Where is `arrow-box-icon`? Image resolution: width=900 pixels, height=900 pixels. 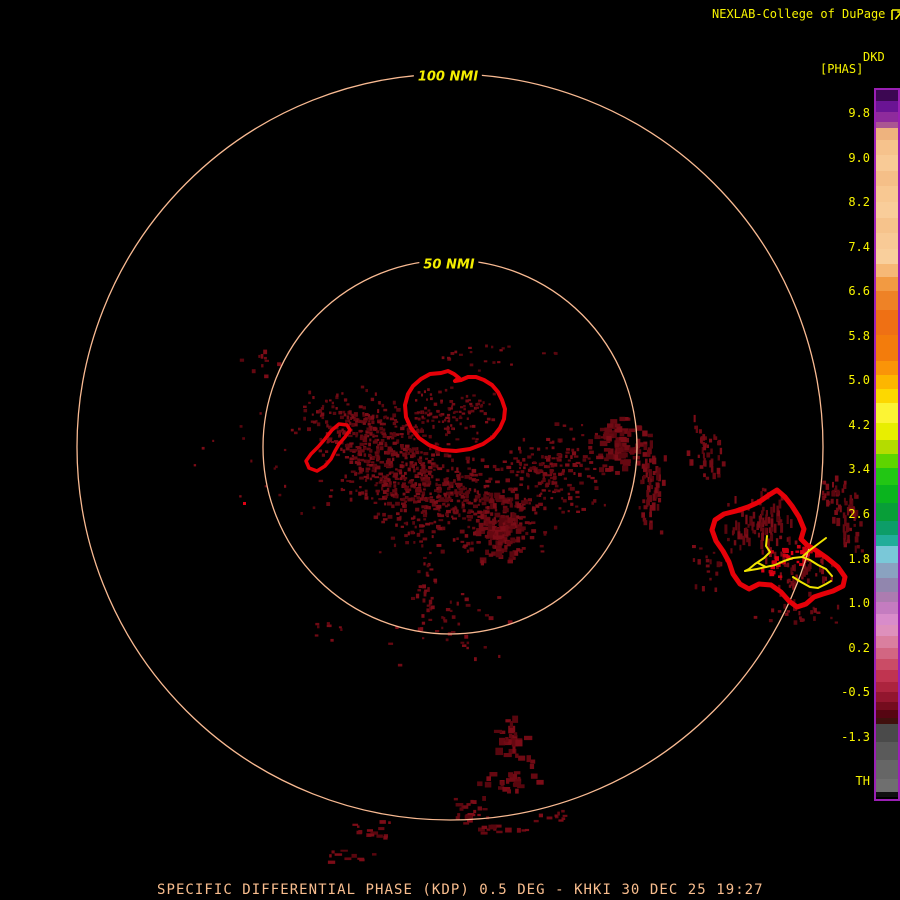
arrow-box-icon is located at coordinates (895, 14).